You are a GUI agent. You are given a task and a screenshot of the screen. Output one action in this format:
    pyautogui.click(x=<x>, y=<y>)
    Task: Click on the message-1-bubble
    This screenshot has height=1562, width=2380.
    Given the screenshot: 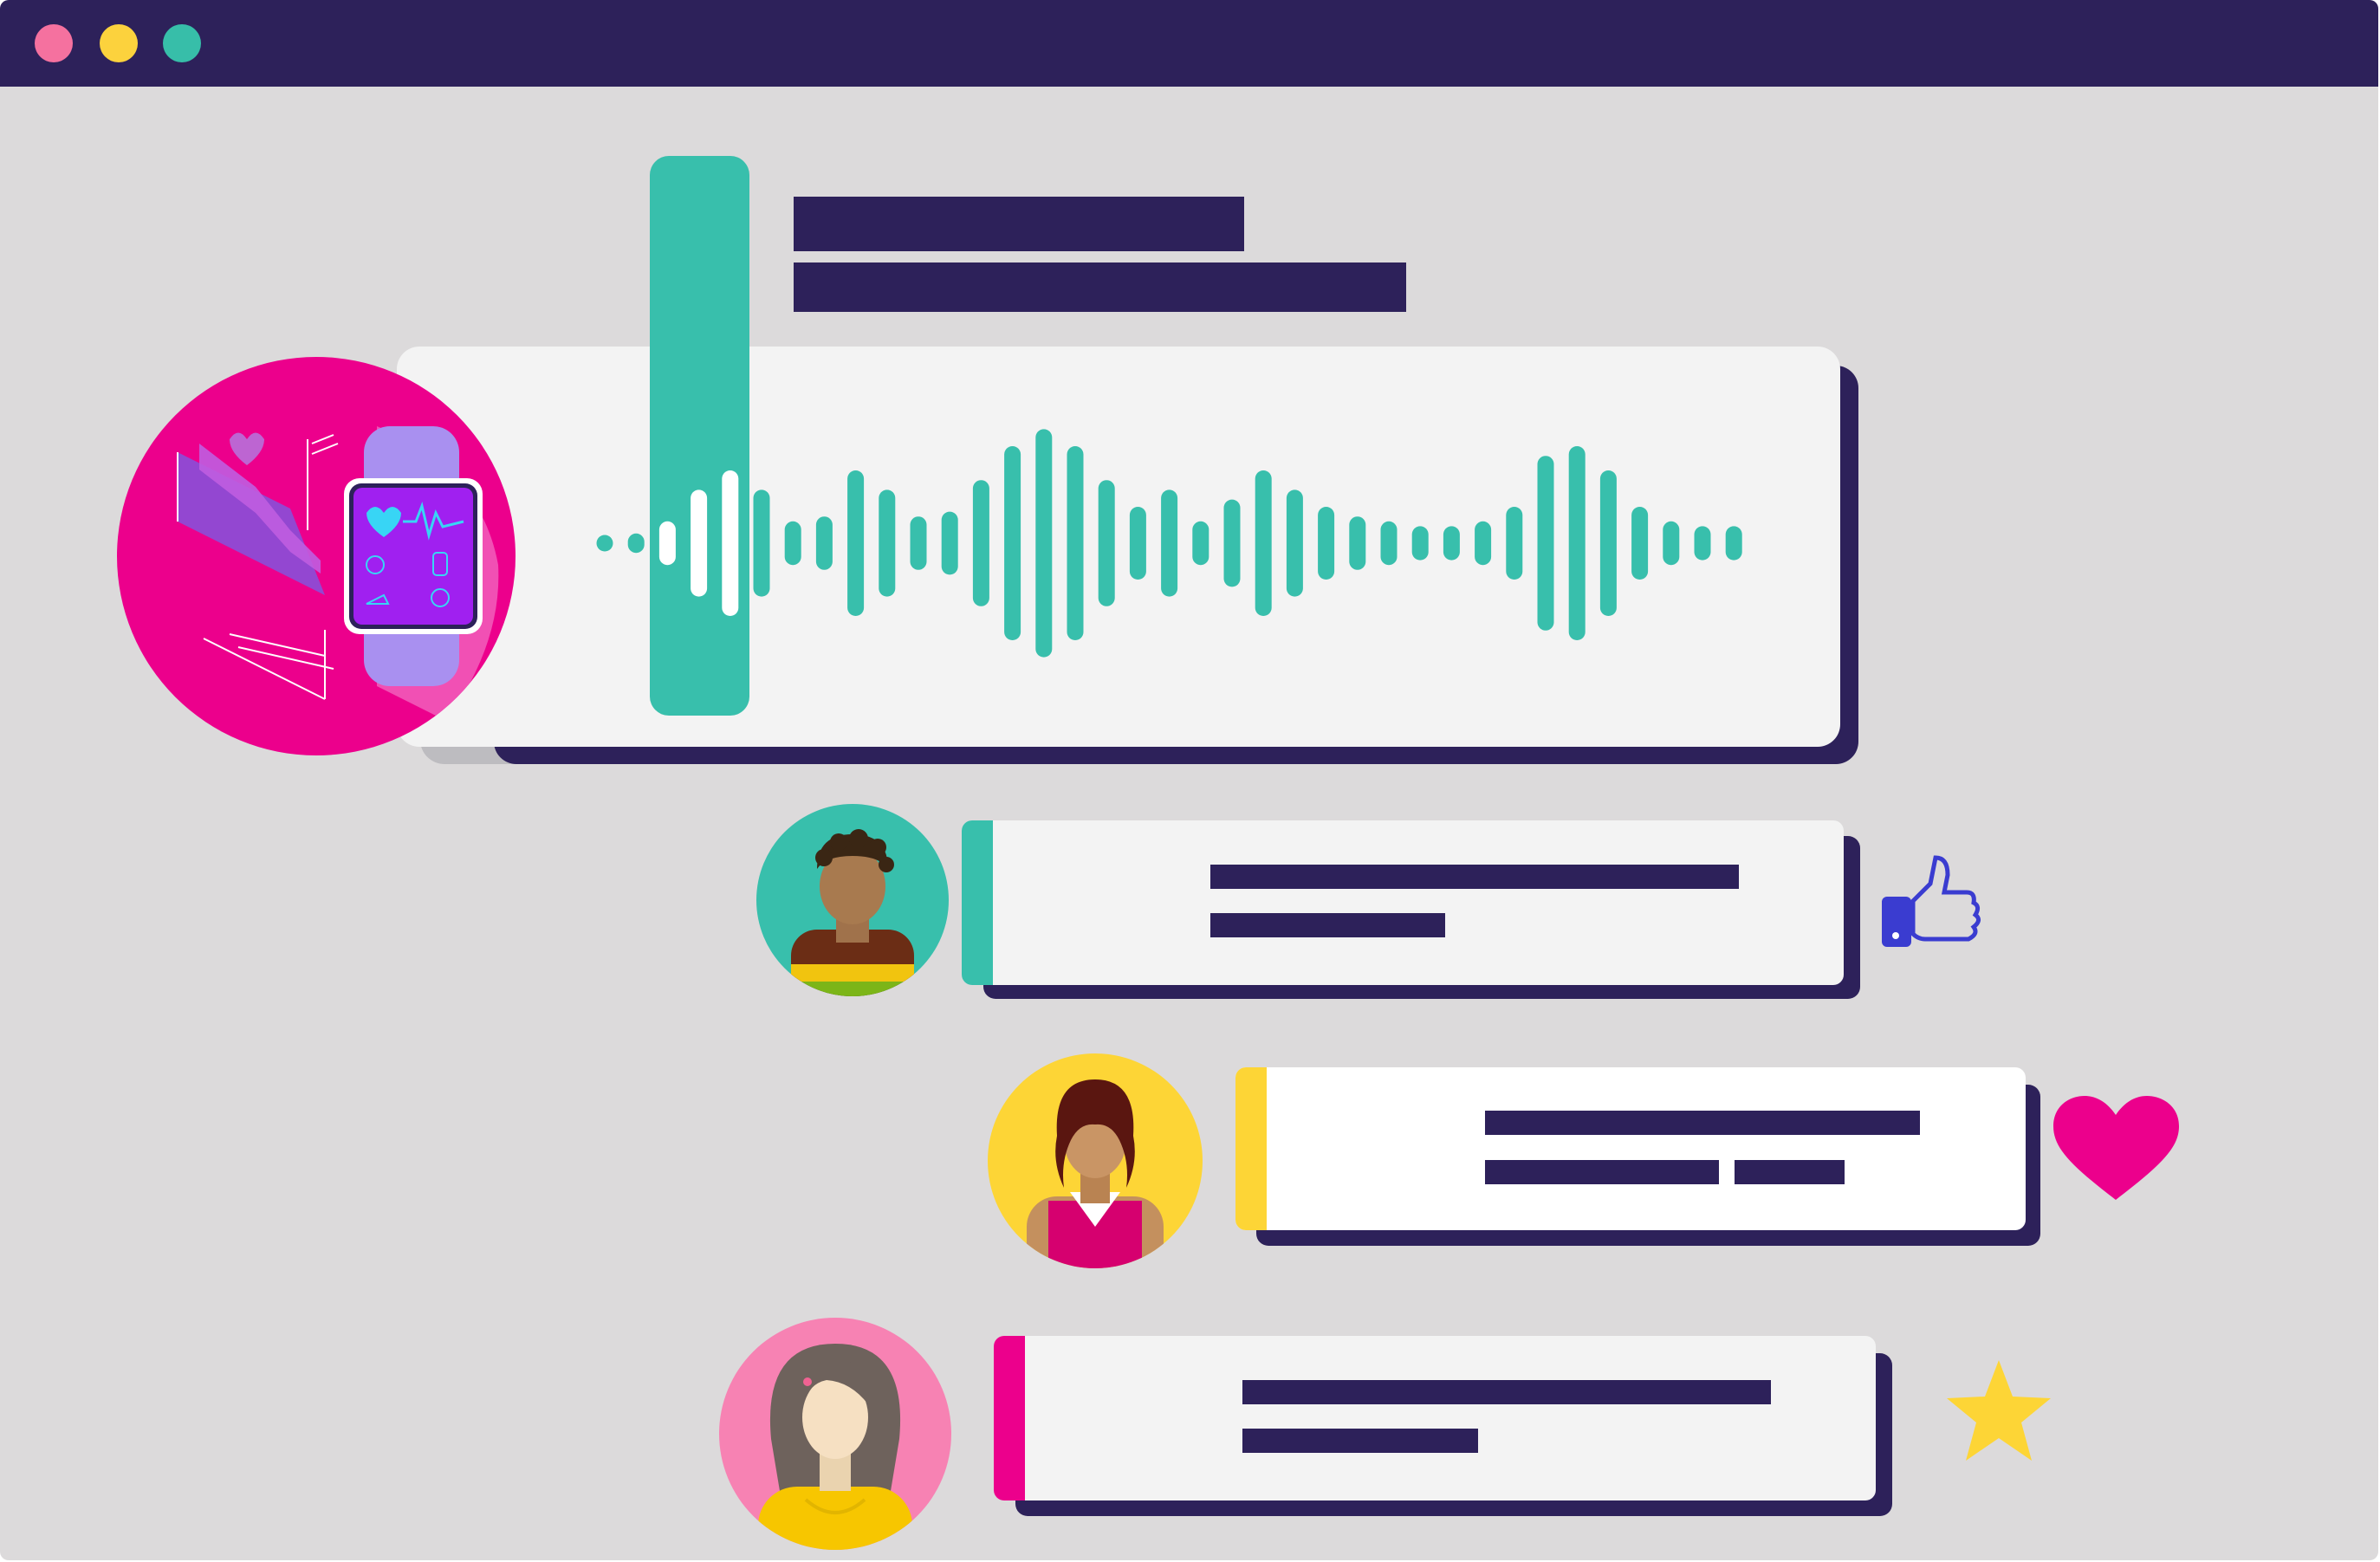 What is the action you would take?
    pyautogui.click(x=1403, y=902)
    